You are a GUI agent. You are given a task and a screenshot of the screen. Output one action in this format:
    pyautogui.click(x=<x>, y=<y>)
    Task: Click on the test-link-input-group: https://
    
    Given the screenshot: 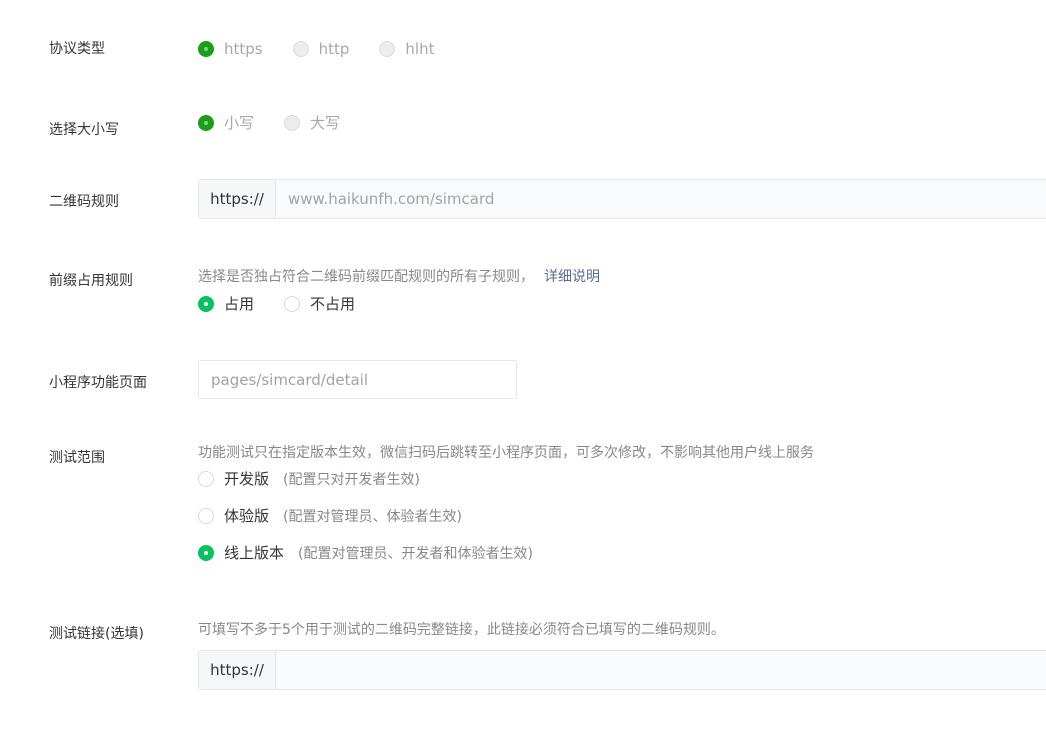 What is the action you would take?
    pyautogui.click(x=622, y=670)
    